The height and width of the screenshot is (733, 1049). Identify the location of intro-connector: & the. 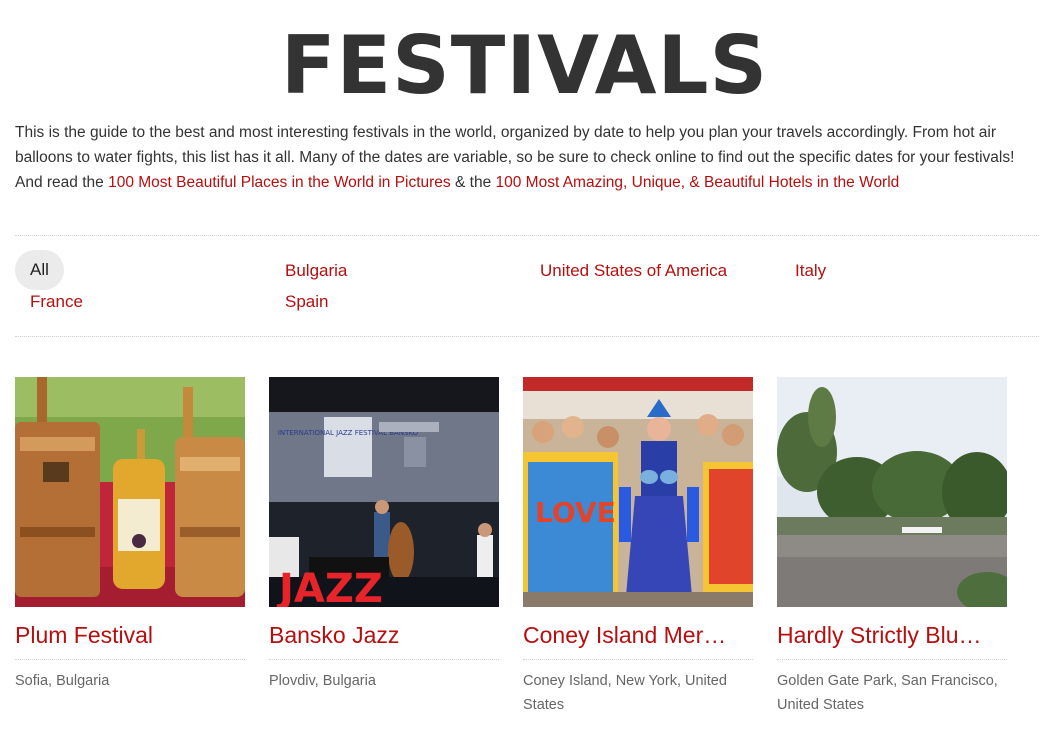
(473, 182).